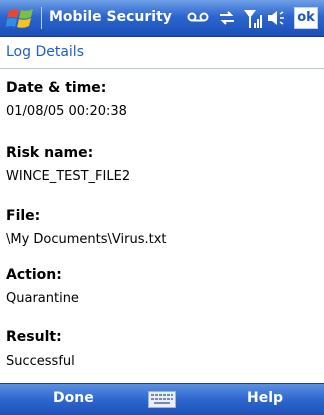 The image size is (324, 415). Describe the element at coordinates (50, 153) in the screenshot. I see `risk-name-label: Risk name:` at that location.